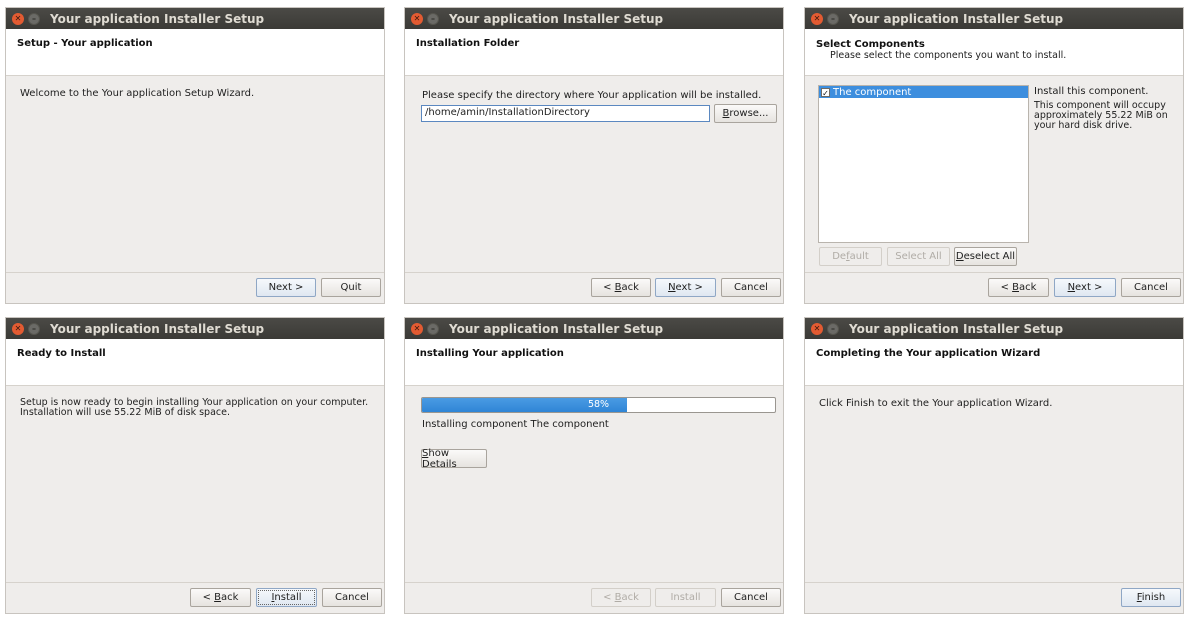 The image size is (1189, 617). I want to click on component-list: ✓ The component, so click(923, 164).